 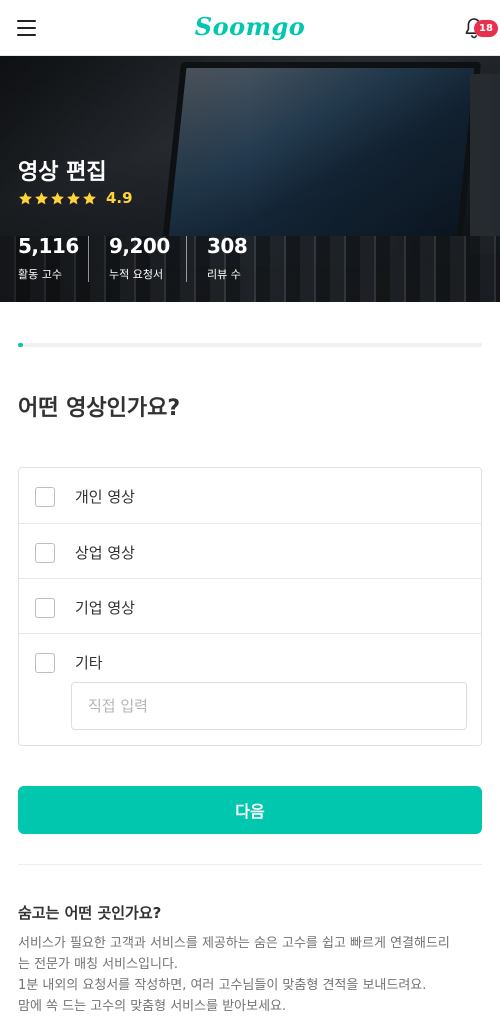 What do you see at coordinates (486, 28) in the screenshot?
I see `notification-badge: 18` at bounding box center [486, 28].